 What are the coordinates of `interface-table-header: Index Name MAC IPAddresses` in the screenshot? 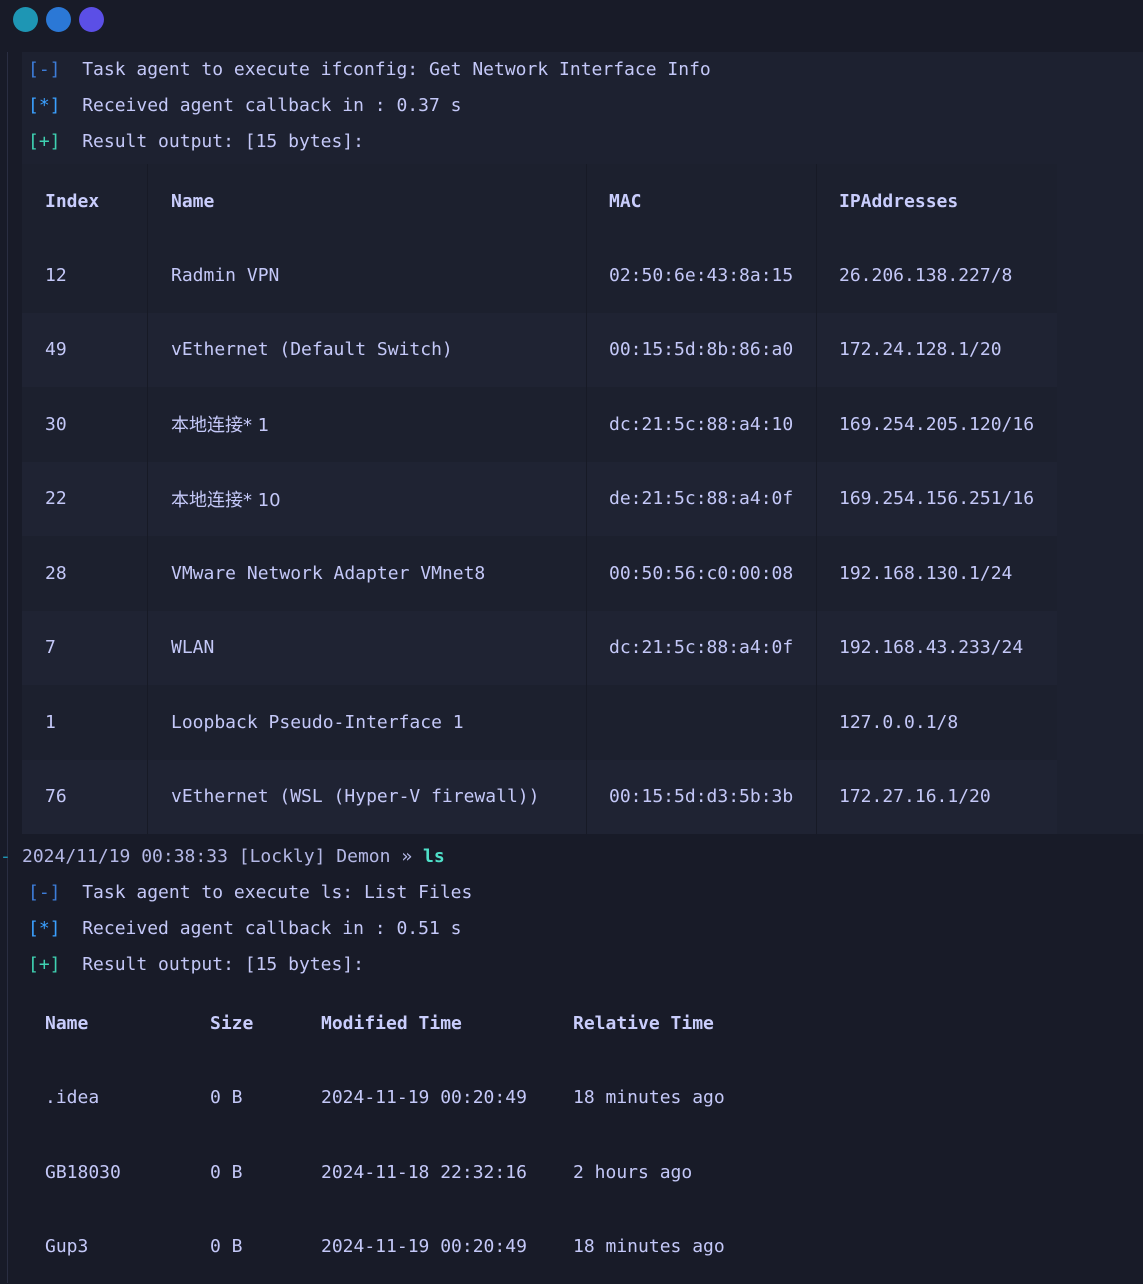 It's located at (539, 201).